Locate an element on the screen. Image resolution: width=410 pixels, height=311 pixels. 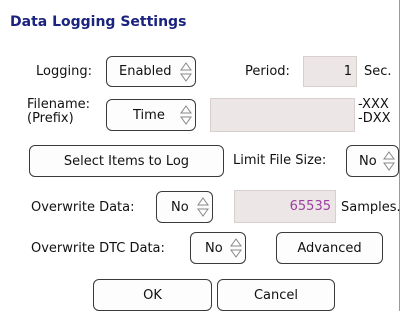
filename-suffix-1: -XXX is located at coordinates (373, 104).